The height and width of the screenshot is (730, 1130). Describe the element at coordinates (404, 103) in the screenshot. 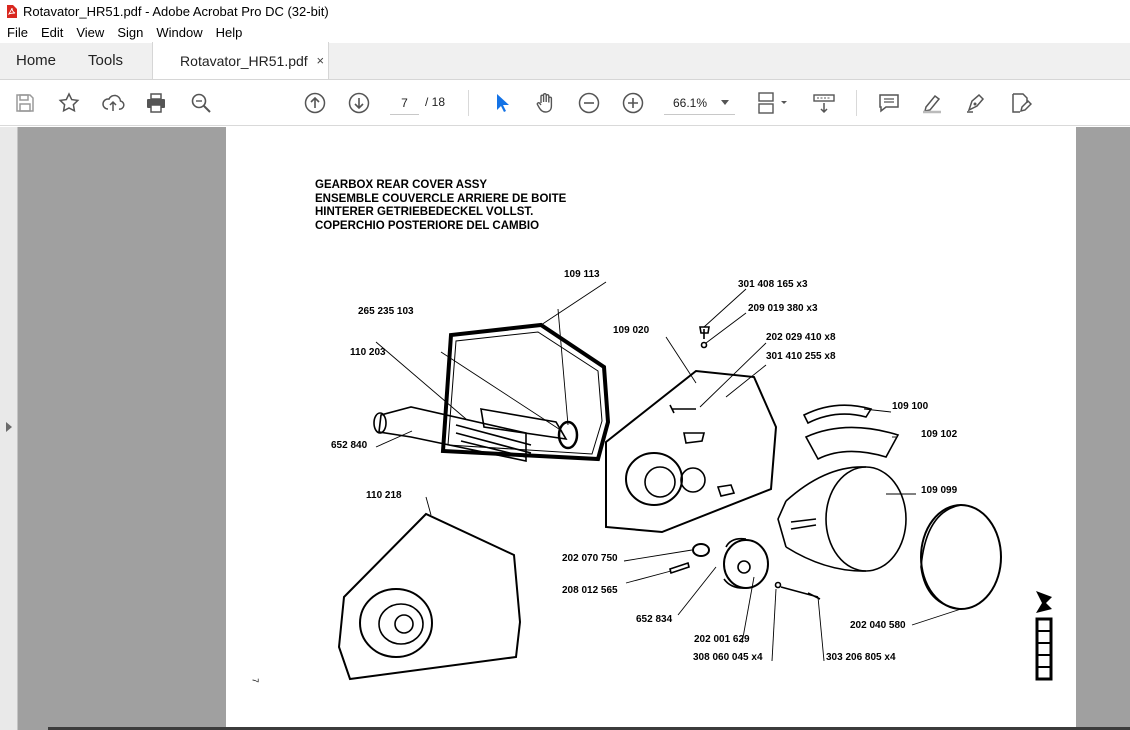

I see `current-page-input: 7` at that location.